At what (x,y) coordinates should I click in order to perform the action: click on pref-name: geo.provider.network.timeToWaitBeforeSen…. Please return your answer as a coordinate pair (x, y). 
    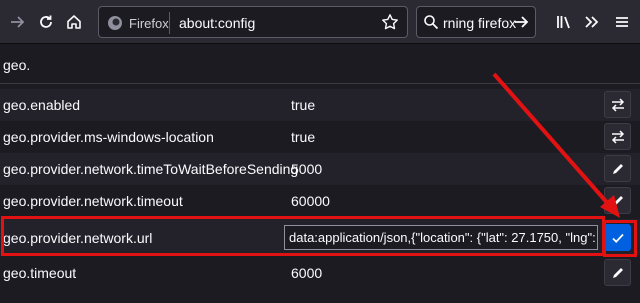
    Looking at the image, I should click on (151, 169).